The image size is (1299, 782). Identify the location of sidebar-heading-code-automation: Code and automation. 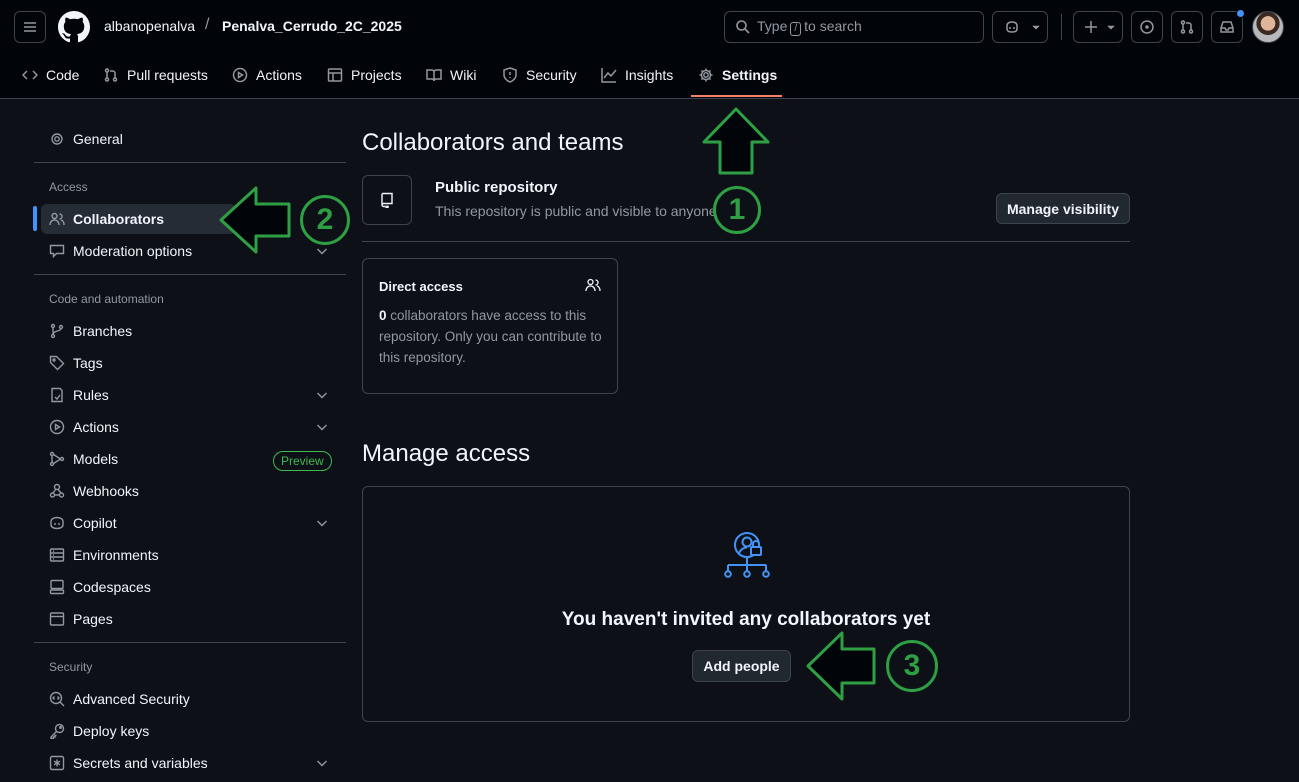
(106, 299).